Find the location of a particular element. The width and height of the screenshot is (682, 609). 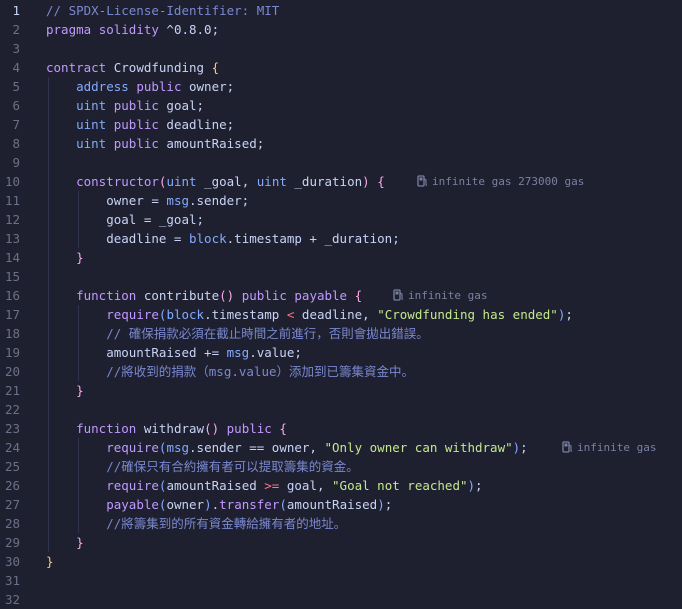

gas-pump-icon is located at coordinates (400, 295).